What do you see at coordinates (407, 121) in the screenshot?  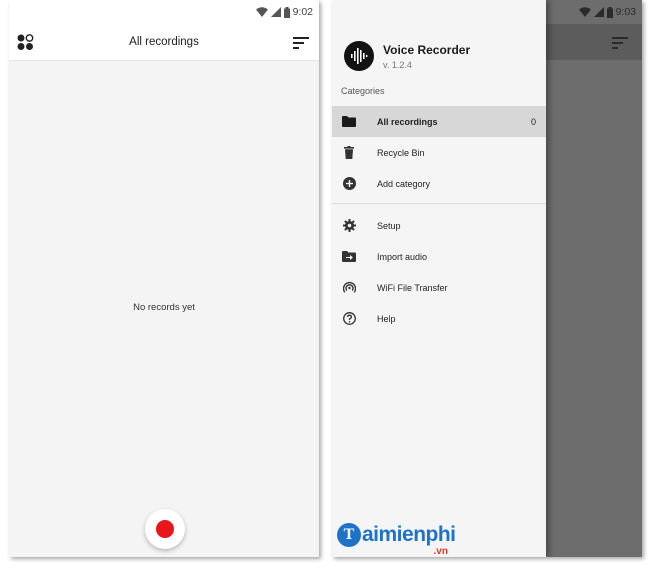 I see `menu-item-label: All recordings` at bounding box center [407, 121].